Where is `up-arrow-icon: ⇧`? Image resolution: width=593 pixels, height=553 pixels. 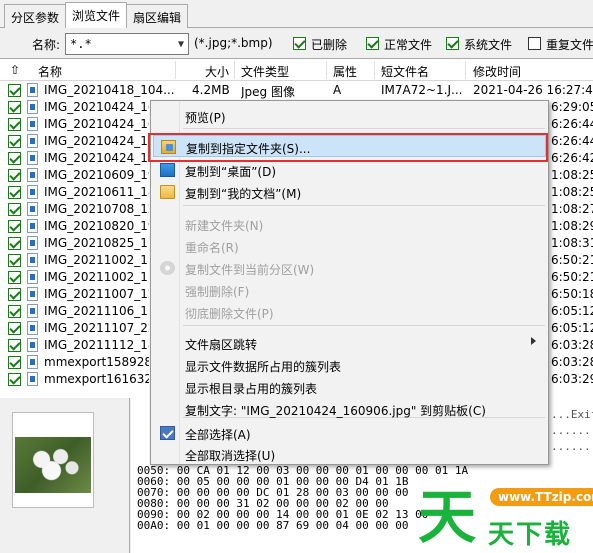 up-arrow-icon: ⇧ is located at coordinates (15, 70).